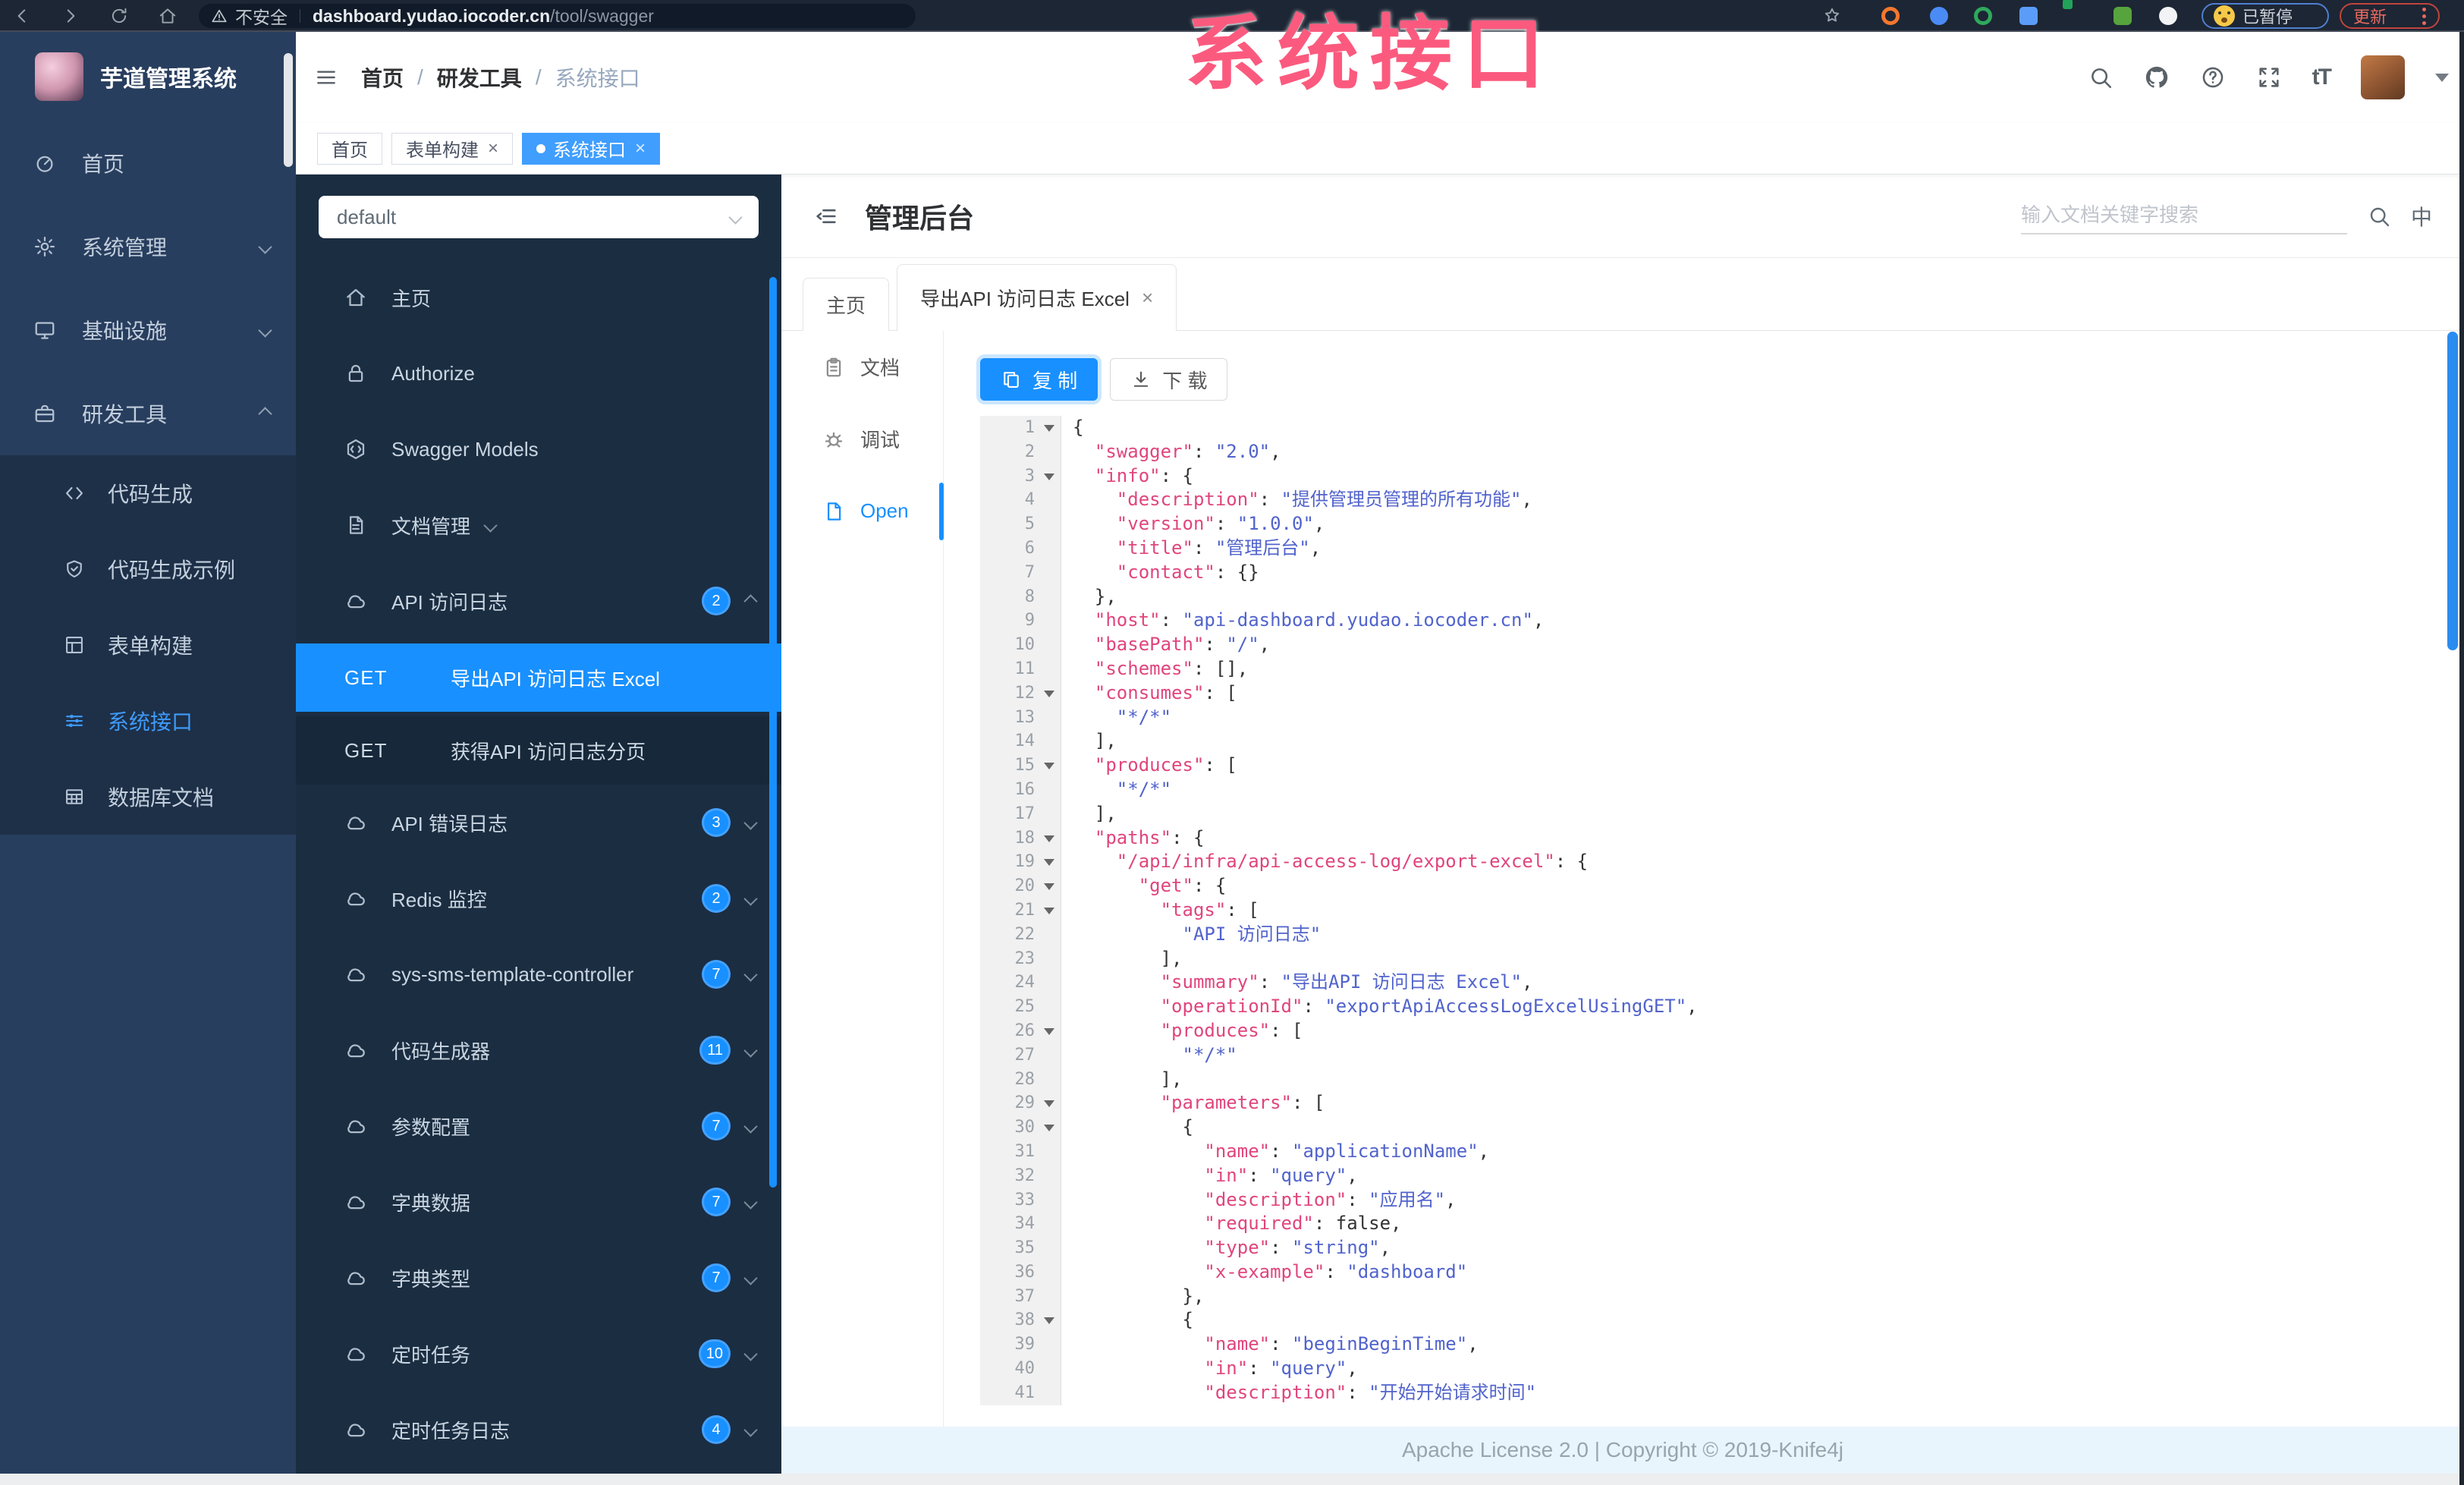 The image size is (2464, 1485). Describe the element at coordinates (1710, 1176) in the screenshot. I see `code-line: 32 "in": "query",` at that location.